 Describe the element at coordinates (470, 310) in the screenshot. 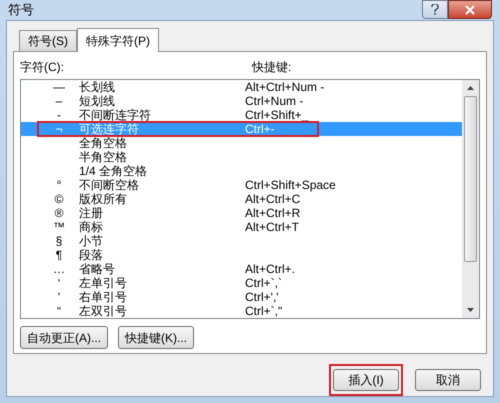

I see `scroll-down-icon` at that location.